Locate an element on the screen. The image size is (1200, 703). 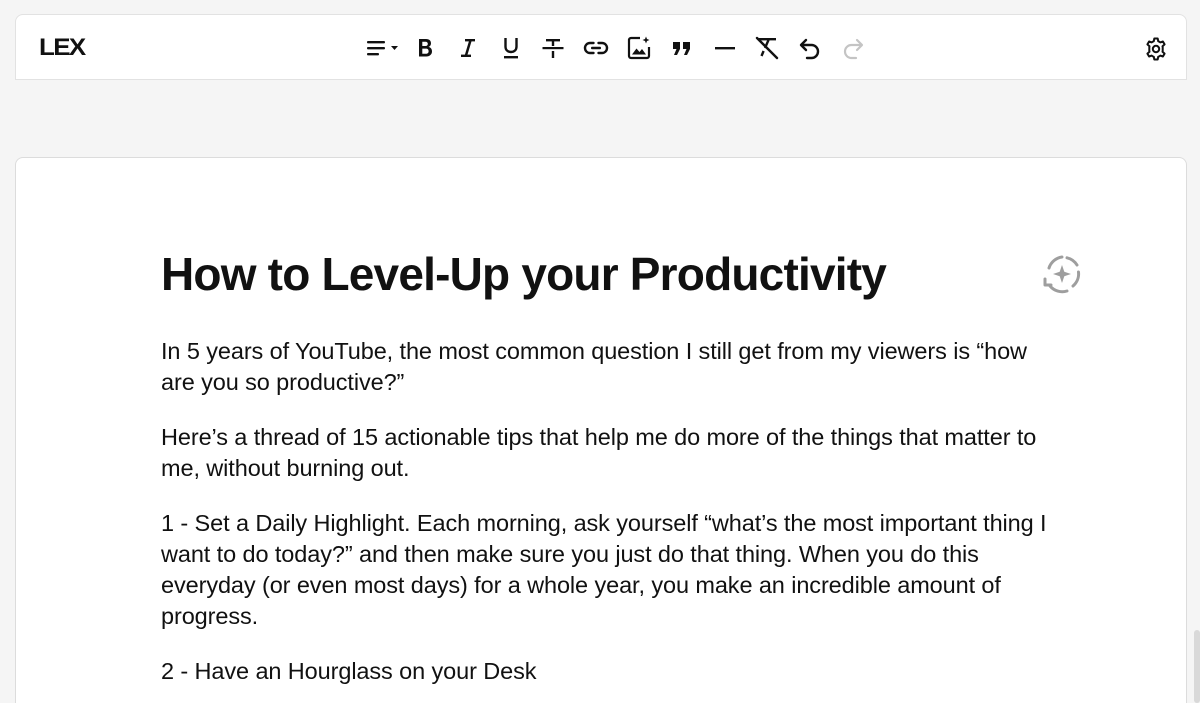
italic-button is located at coordinates (468, 48).